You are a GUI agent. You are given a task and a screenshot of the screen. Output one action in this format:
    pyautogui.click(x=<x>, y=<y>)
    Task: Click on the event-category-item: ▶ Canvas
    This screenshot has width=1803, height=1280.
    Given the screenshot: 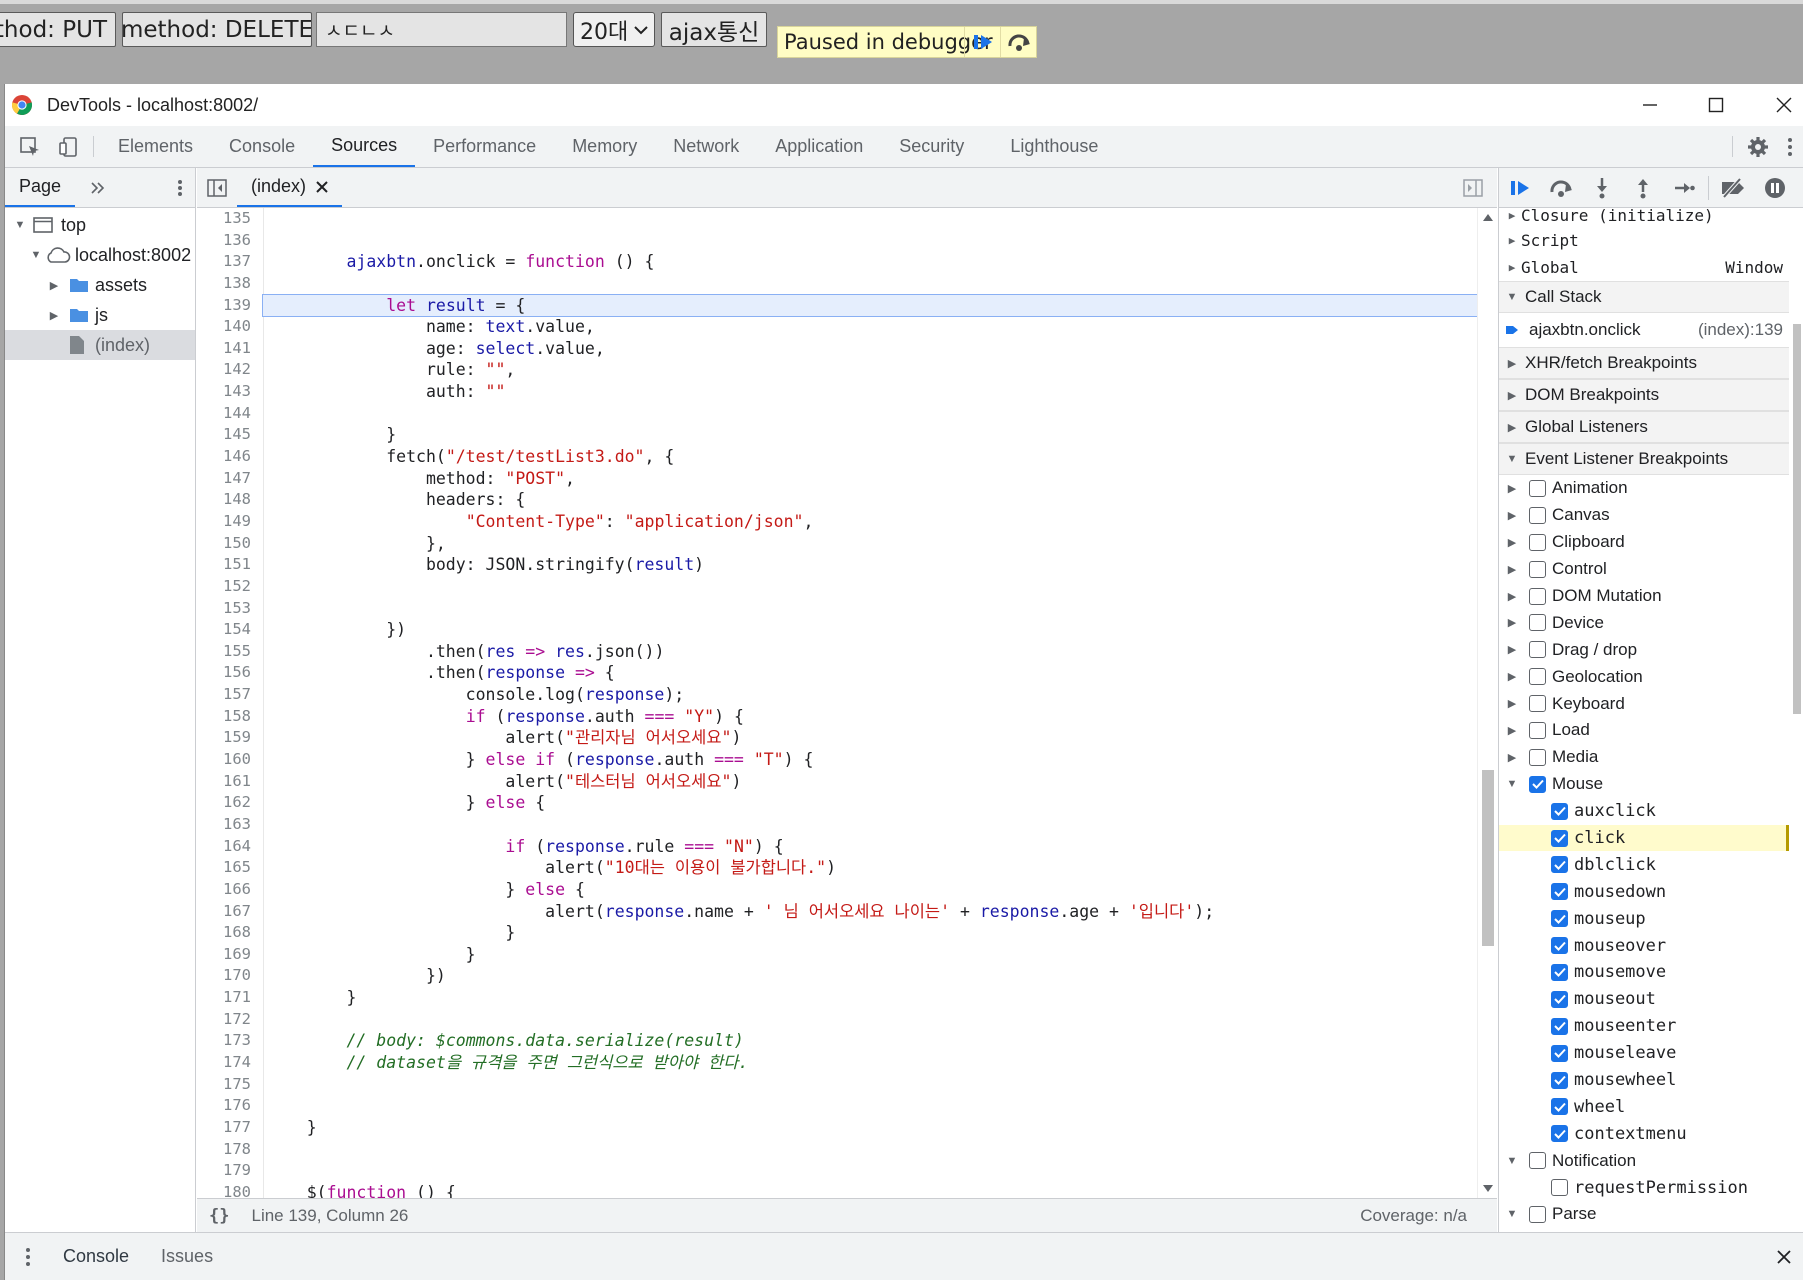 What is the action you would take?
    pyautogui.click(x=1644, y=515)
    